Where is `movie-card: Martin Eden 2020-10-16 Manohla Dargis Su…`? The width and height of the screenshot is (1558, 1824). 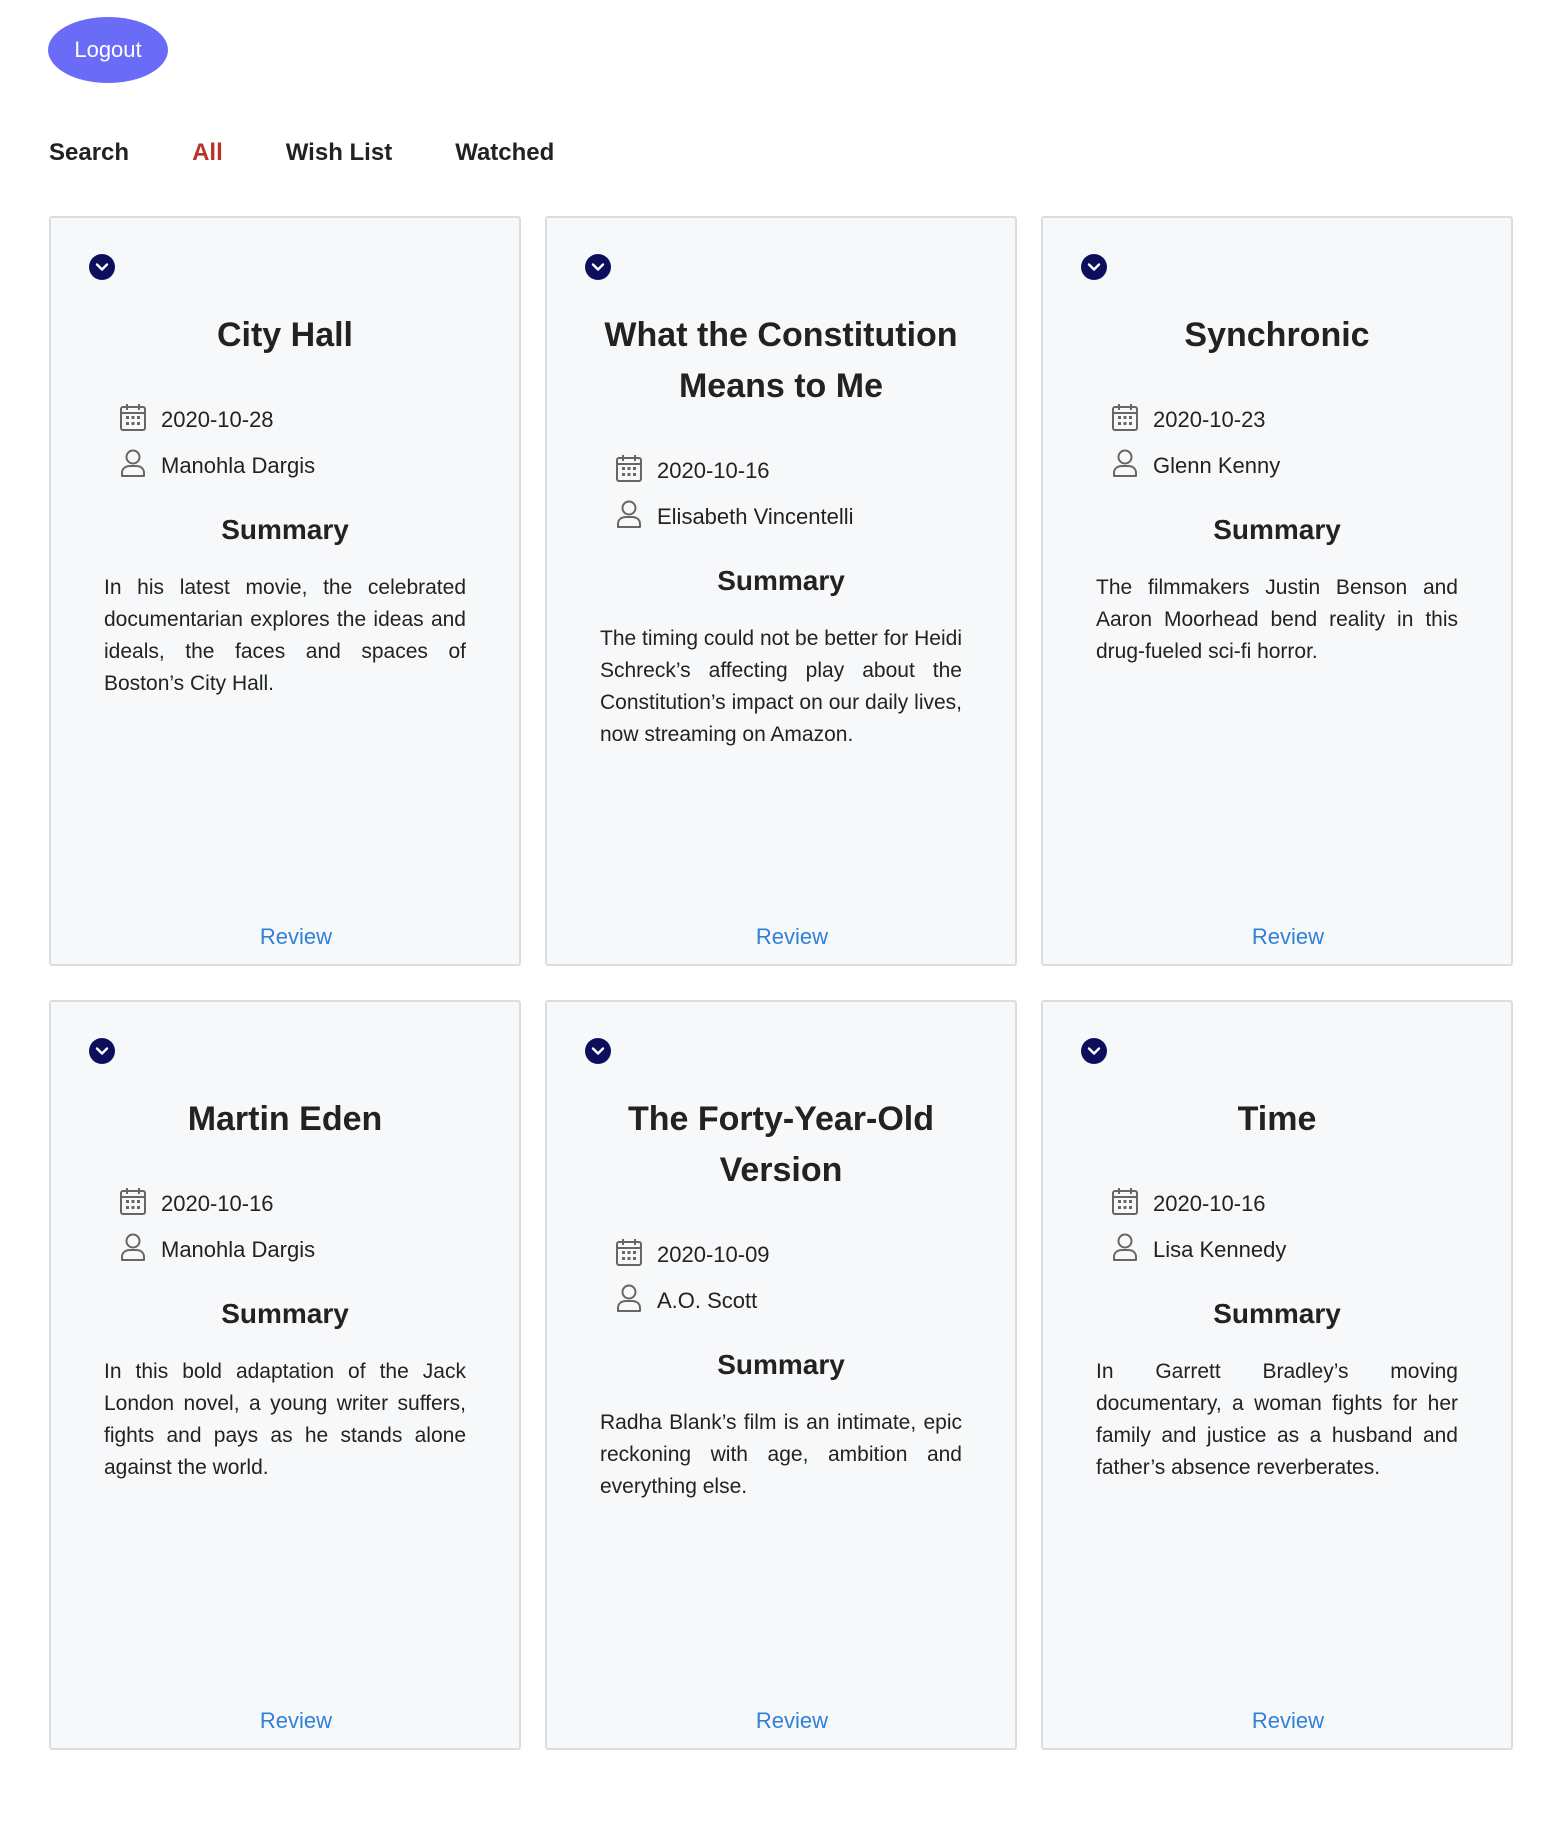
movie-card: Martin Eden 2020-10-16 Manohla Dargis Su… is located at coordinates (285, 1375).